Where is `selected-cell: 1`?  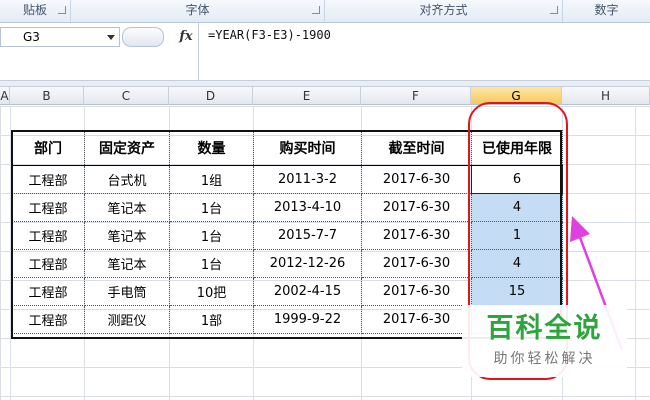 selected-cell: 1 is located at coordinates (517, 235).